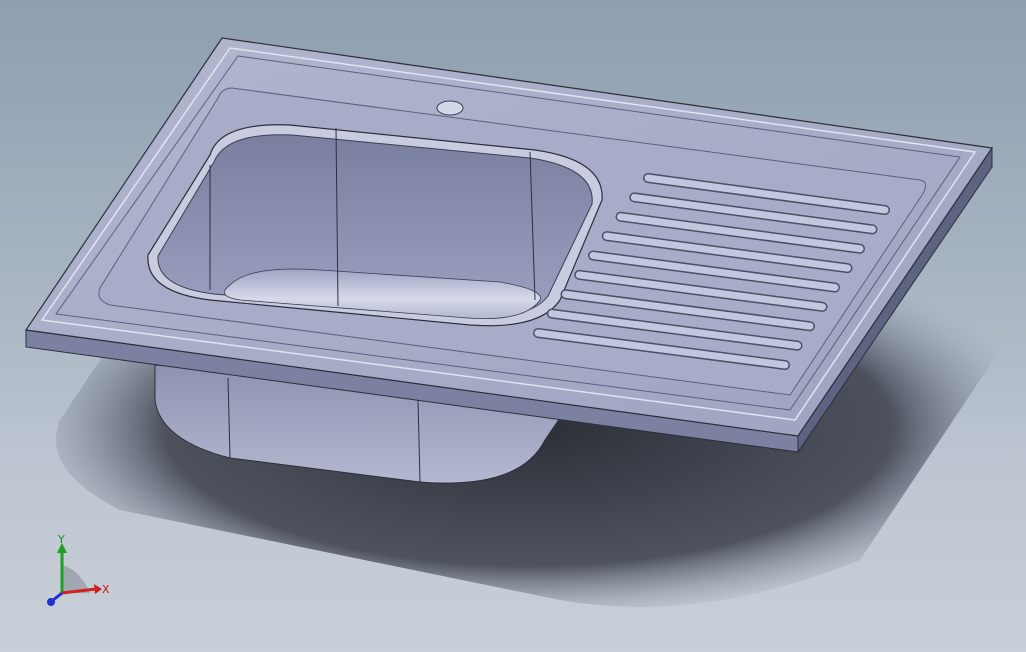  What do you see at coordinates (450, 108) in the screenshot?
I see `tap-hole` at bounding box center [450, 108].